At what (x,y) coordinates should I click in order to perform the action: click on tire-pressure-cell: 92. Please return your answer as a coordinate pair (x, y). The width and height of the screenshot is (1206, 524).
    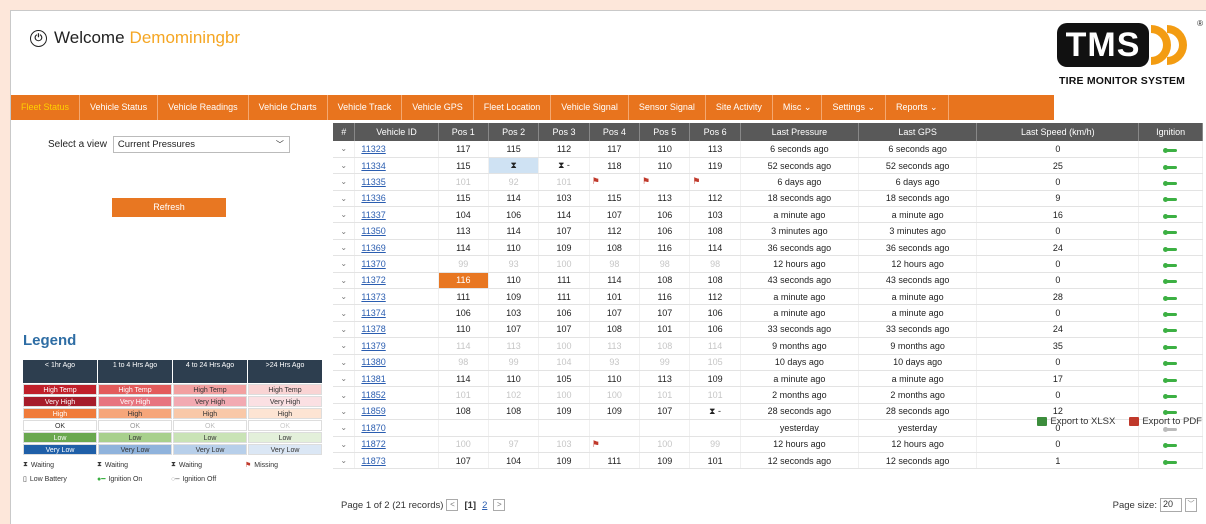
    Looking at the image, I should click on (514, 182).